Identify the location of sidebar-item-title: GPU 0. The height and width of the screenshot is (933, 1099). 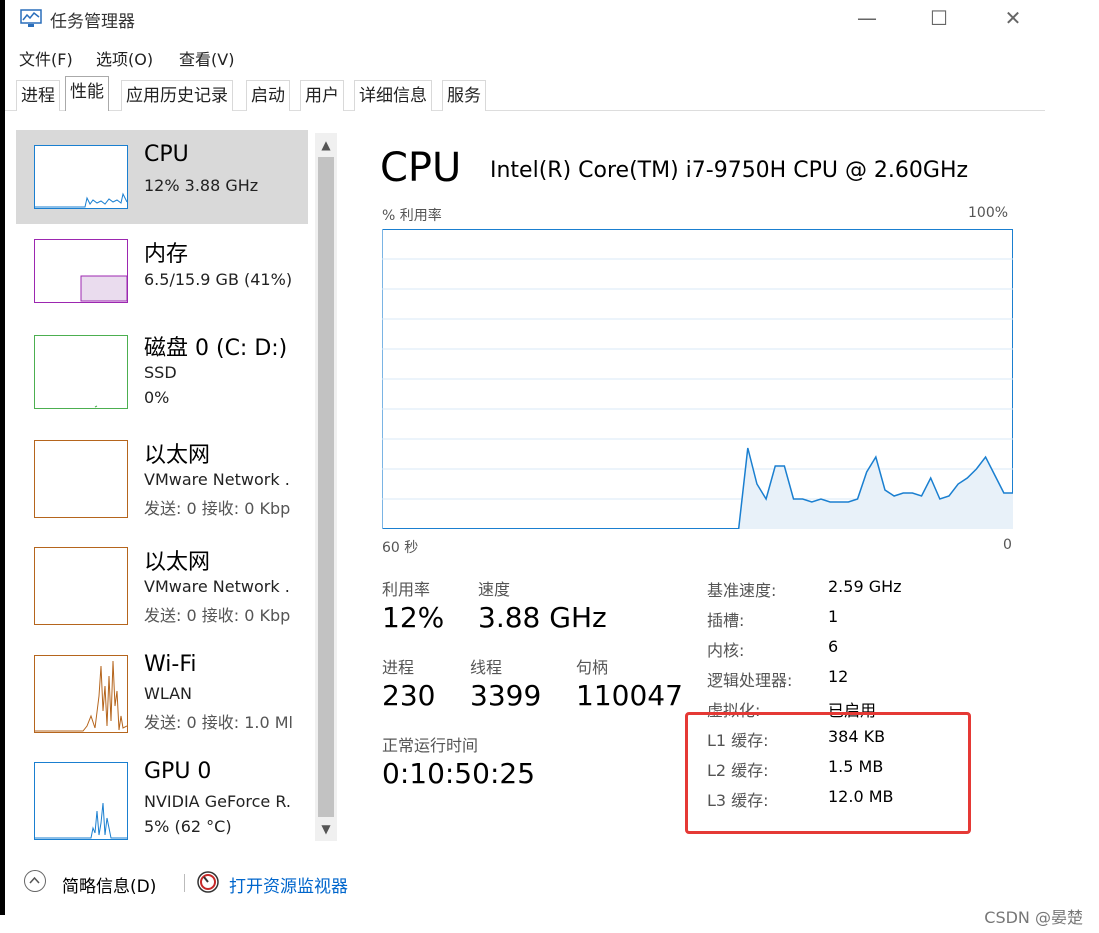
(178, 771).